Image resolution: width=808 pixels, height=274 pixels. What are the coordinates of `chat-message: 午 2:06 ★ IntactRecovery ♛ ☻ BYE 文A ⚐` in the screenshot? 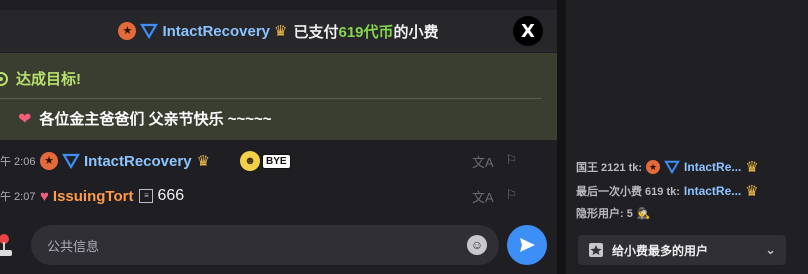 It's located at (278, 161).